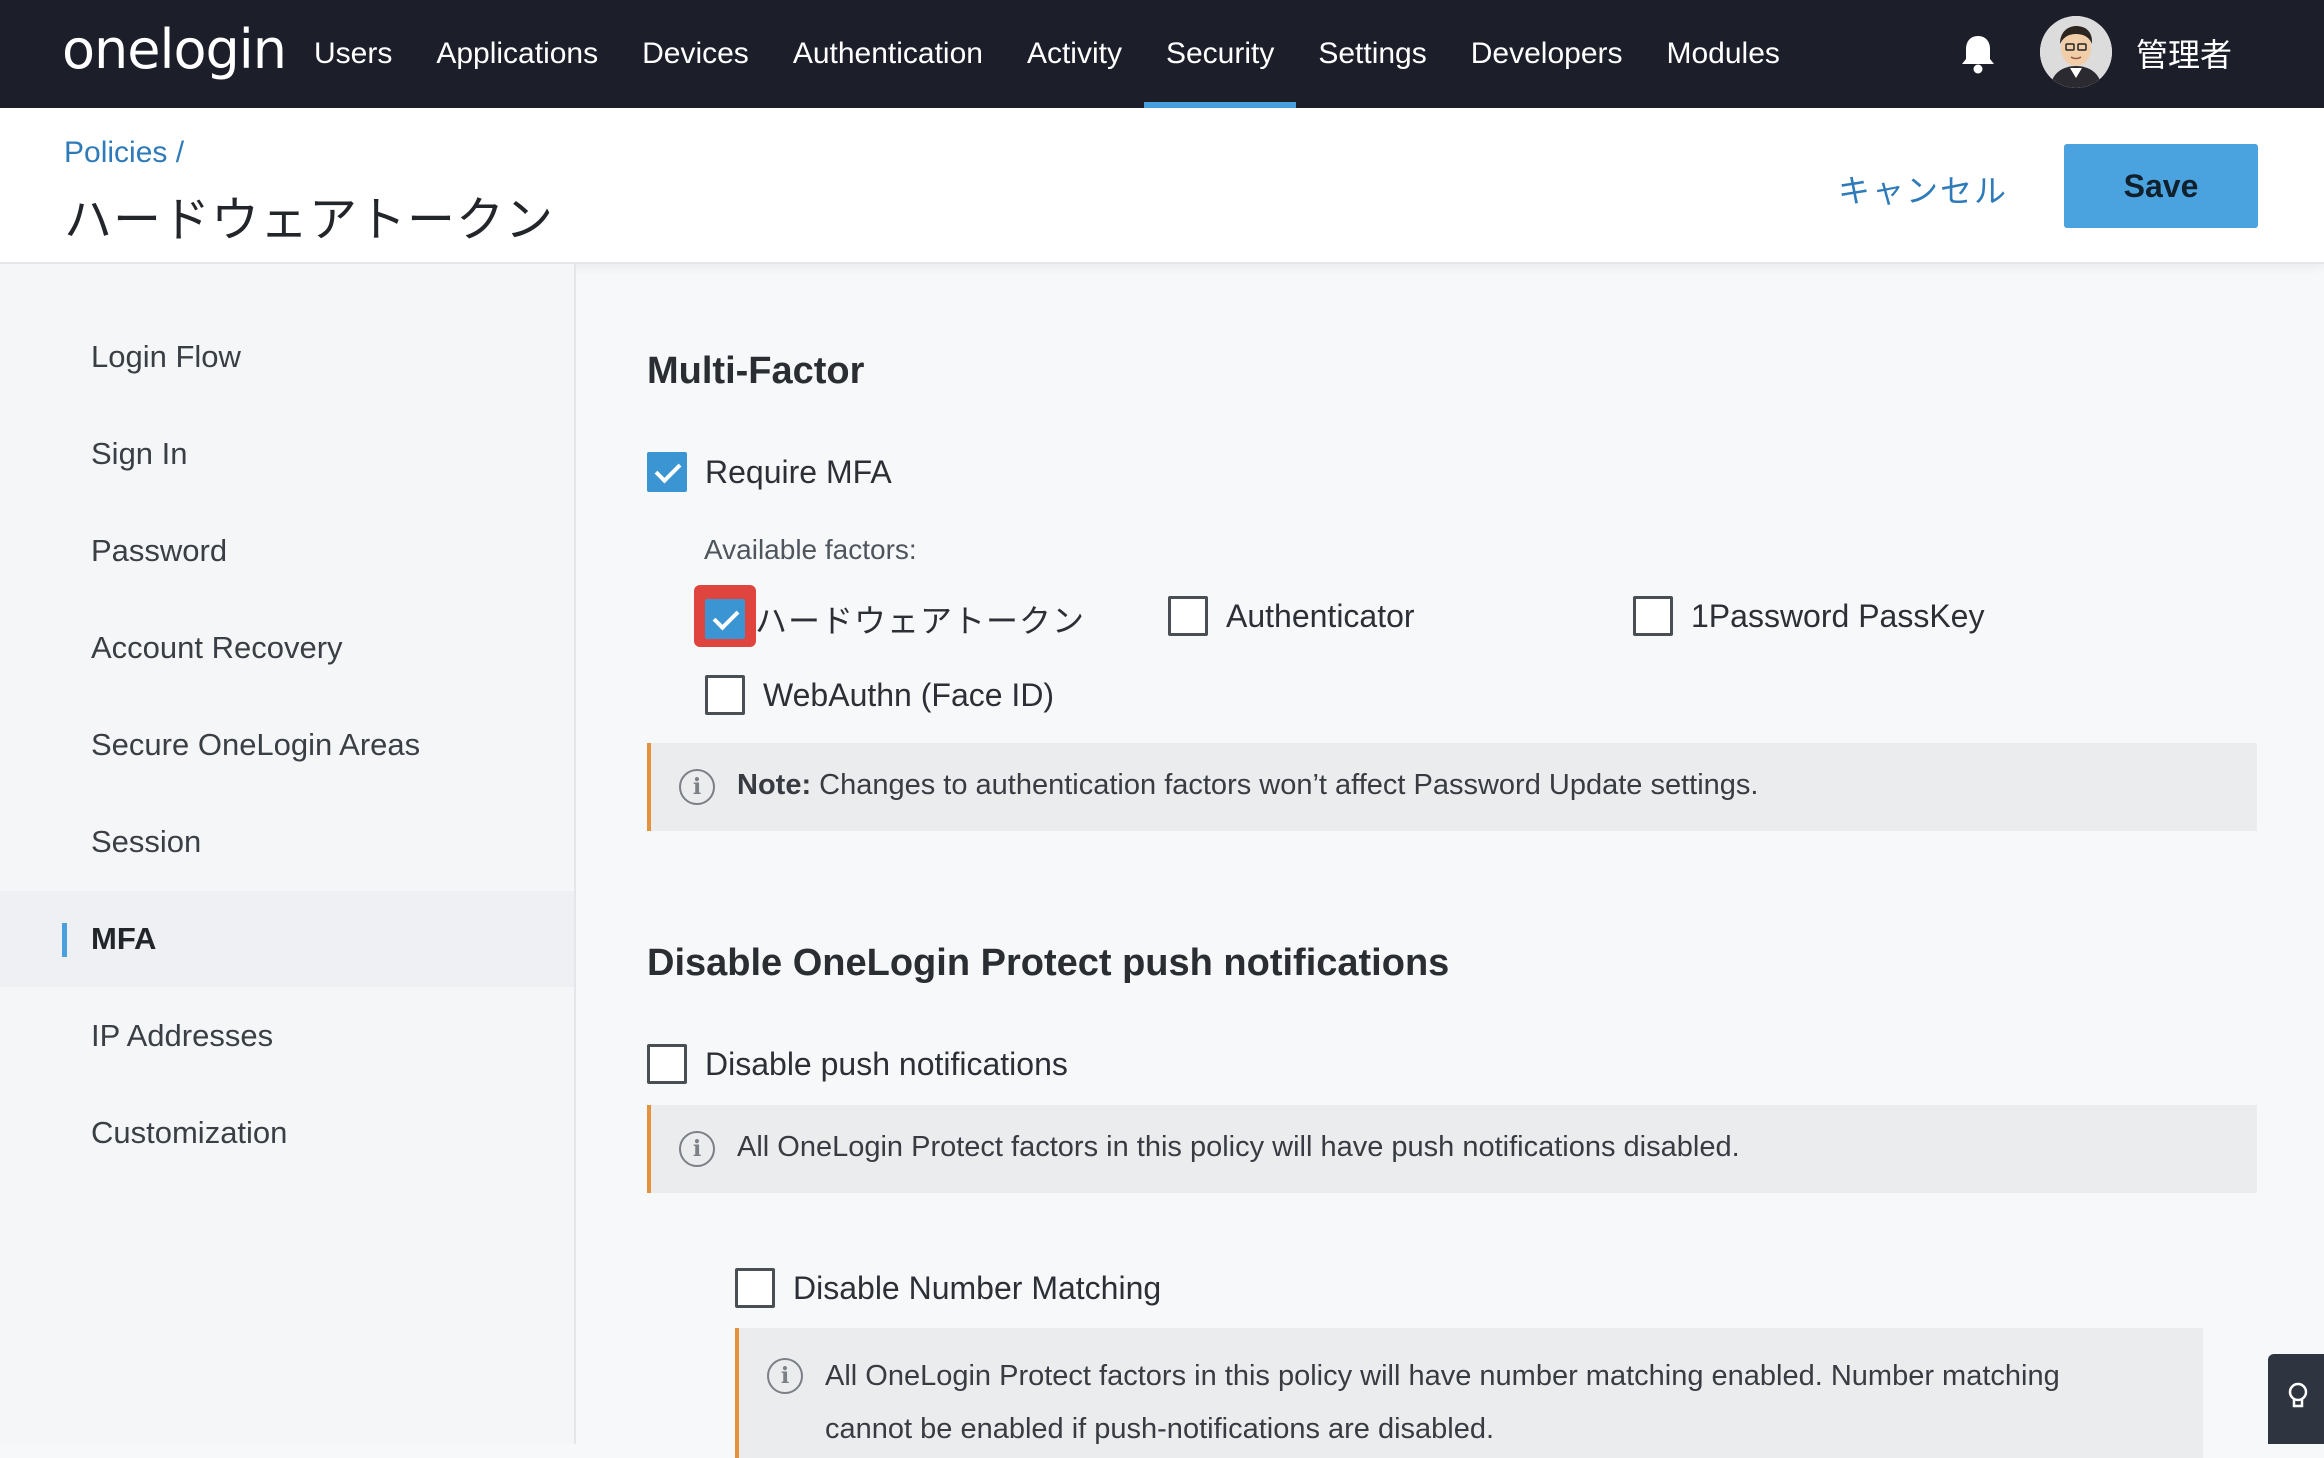 This screenshot has height=1458, width=2324. What do you see at coordinates (1074, 54) in the screenshot?
I see `nav-activity: Activity` at bounding box center [1074, 54].